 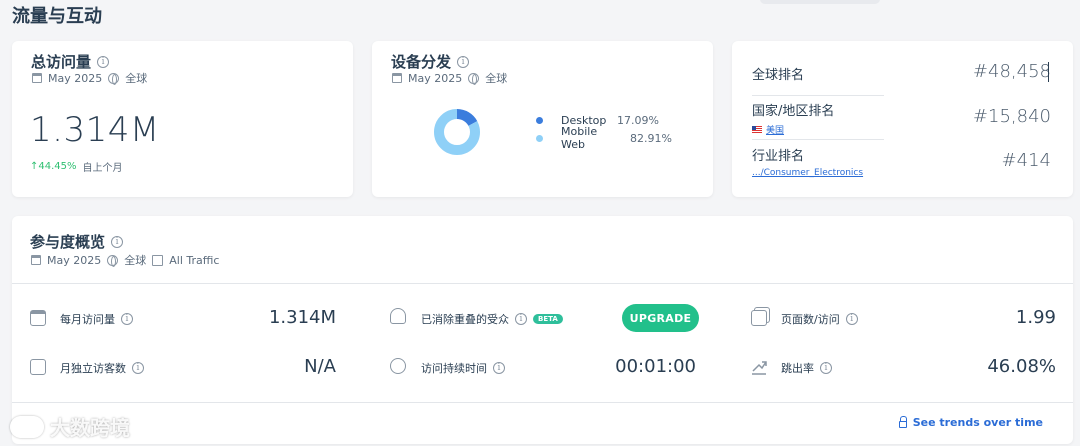 What do you see at coordinates (902, 421) in the screenshot?
I see `lock-icon` at bounding box center [902, 421].